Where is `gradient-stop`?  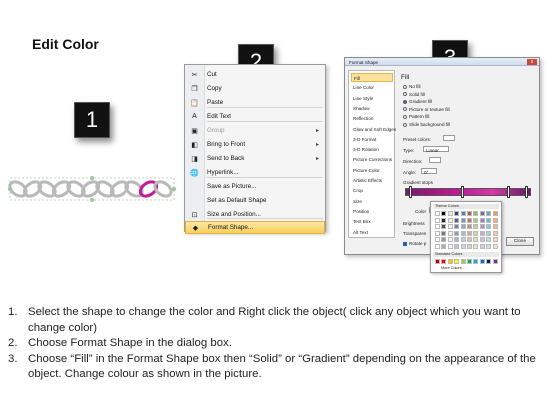 gradient-stop is located at coordinates (526, 192).